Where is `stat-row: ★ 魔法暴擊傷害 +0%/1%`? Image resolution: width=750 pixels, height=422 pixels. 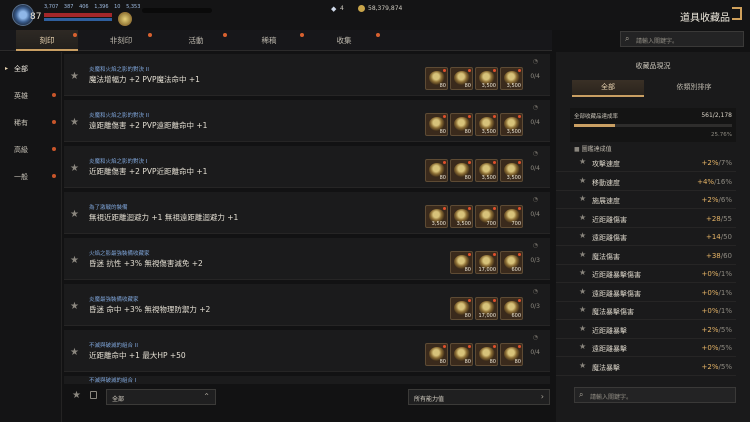
stat-row: ★ 魔法暴擊傷害 +0%/1% is located at coordinates (646, 311).